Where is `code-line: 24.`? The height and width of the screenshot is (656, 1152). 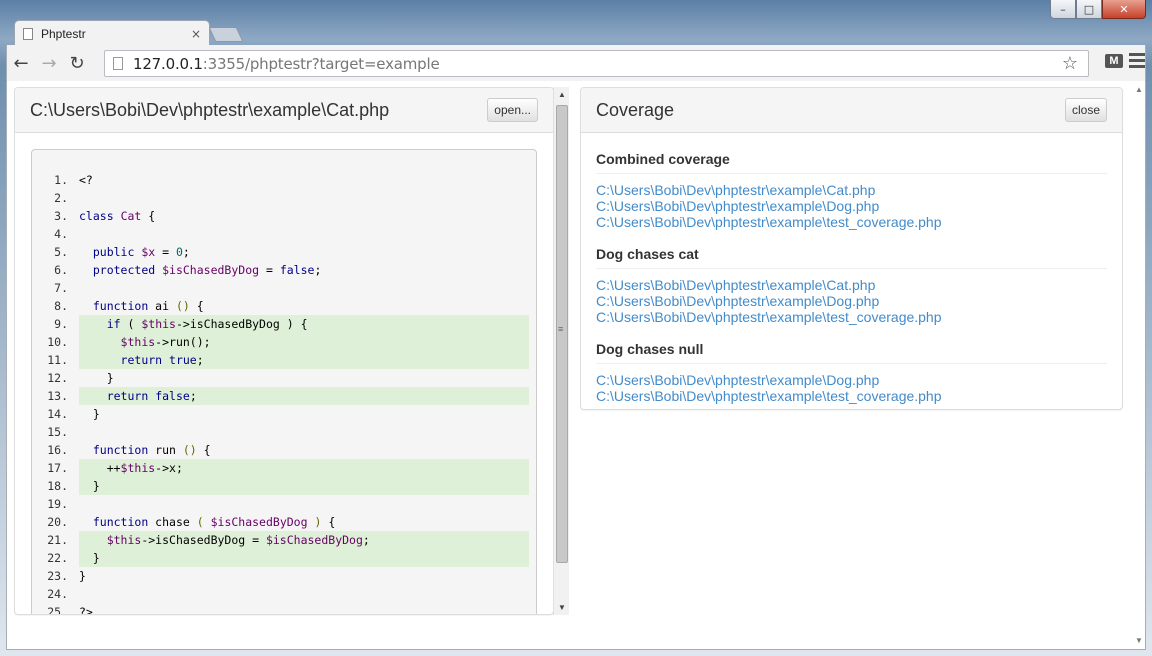 code-line: 24. is located at coordinates (284, 594).